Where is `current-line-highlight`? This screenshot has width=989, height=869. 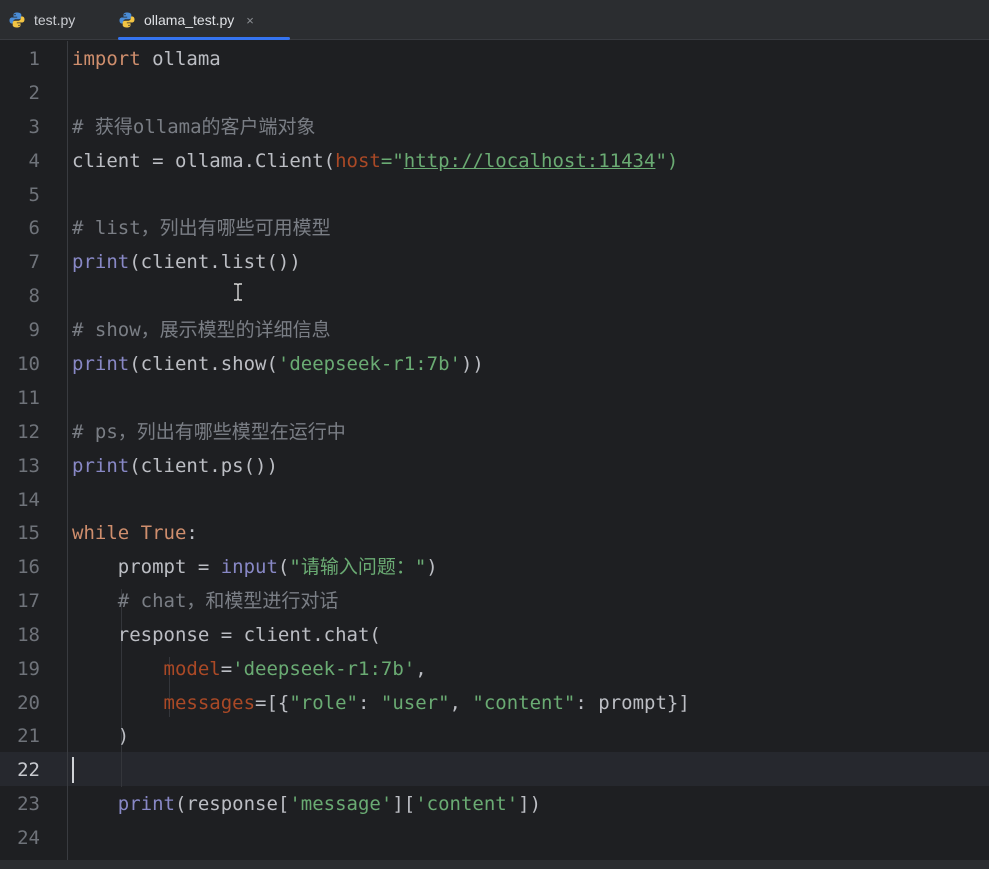
current-line-highlight is located at coordinates (494, 769).